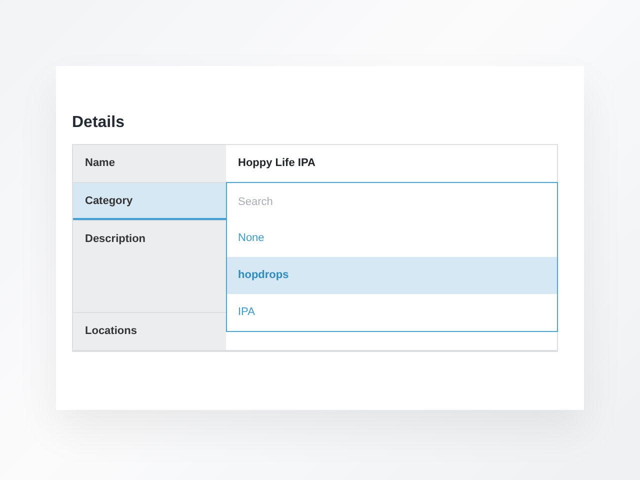  Describe the element at coordinates (392, 312) in the screenshot. I see `dropdown-option: IPA` at that location.